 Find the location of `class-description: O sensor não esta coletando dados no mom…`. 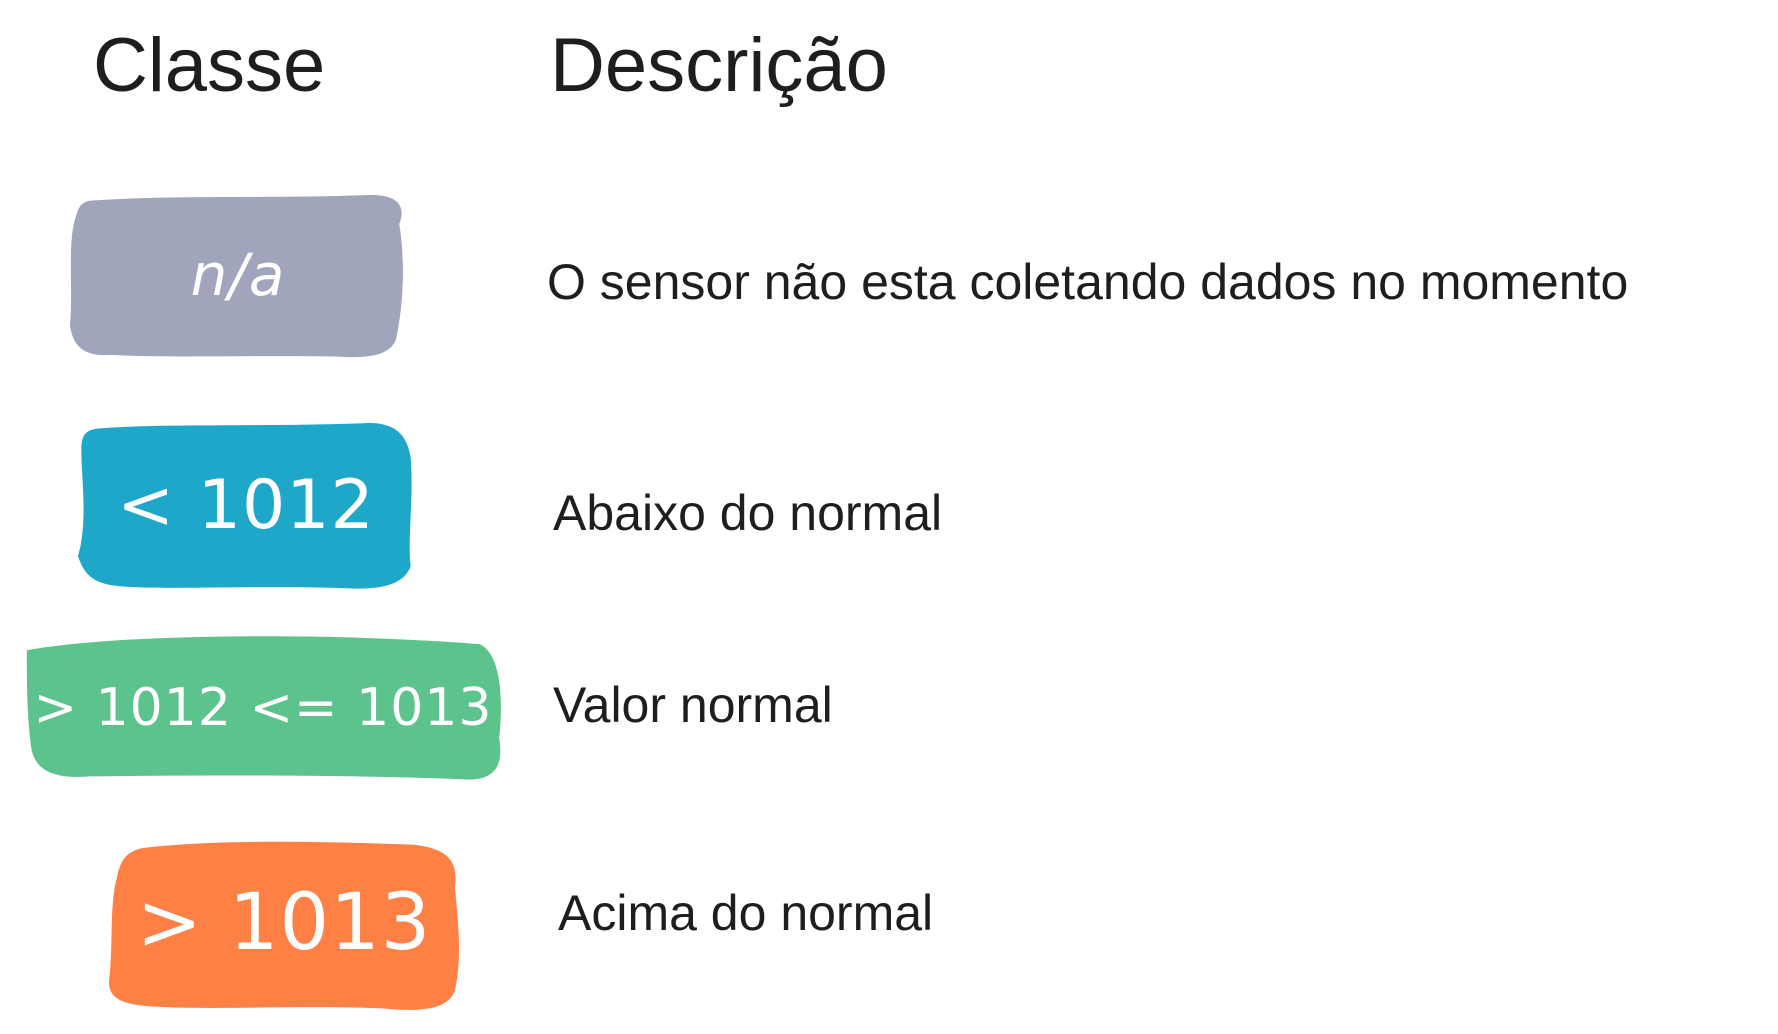

class-description: O sensor não esta coletando dados no mom… is located at coordinates (1088, 282).